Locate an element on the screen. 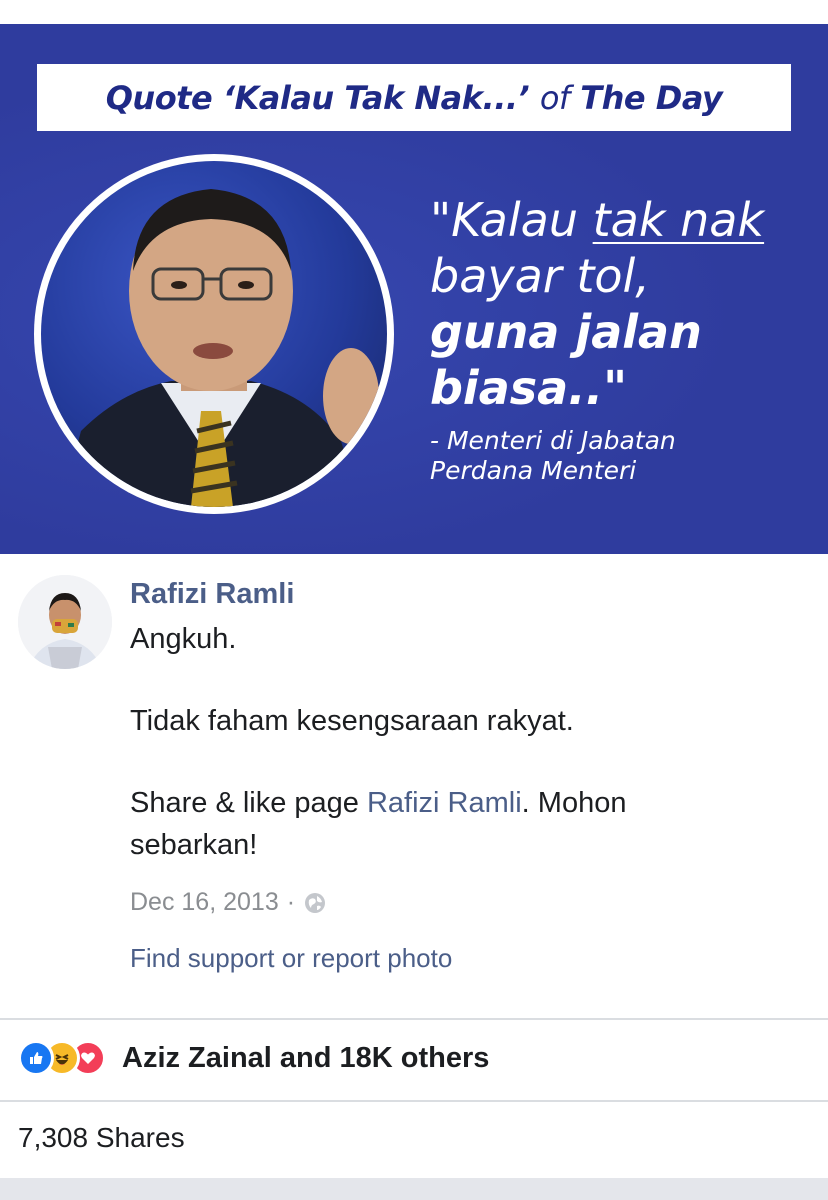 The image size is (828, 1200). shares-count: 7,308 Shares is located at coordinates (101, 1138).